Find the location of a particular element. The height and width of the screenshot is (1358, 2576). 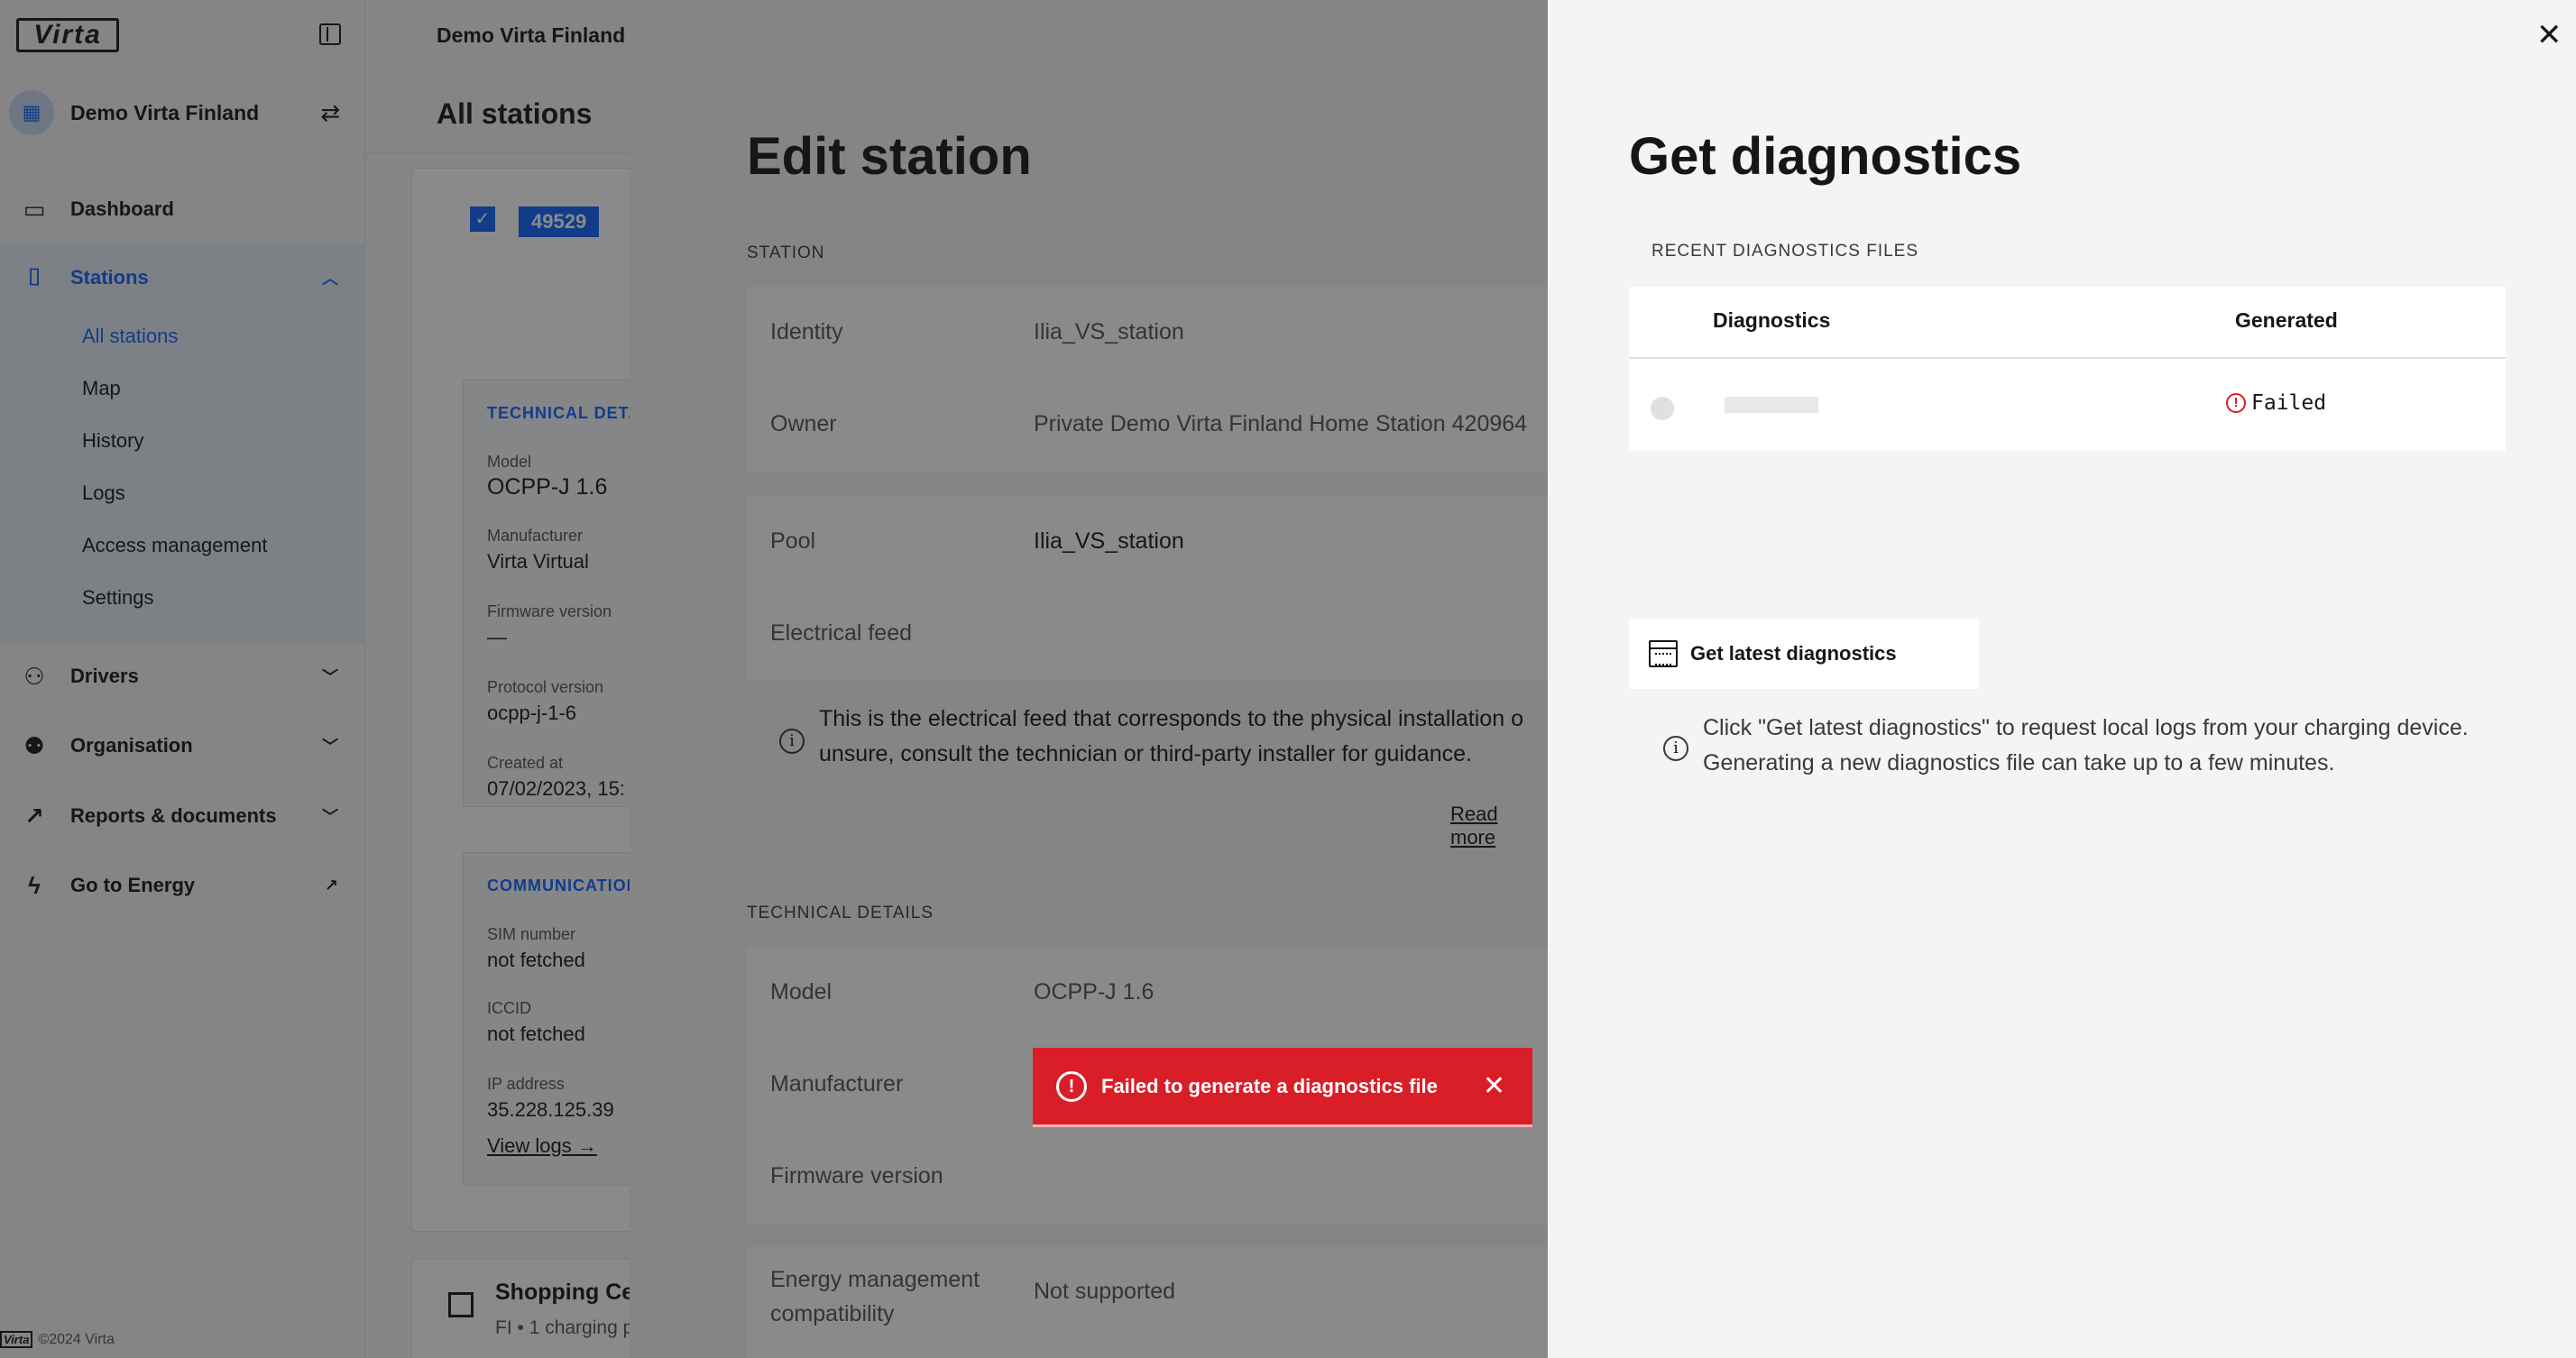

owner-label: Owner is located at coordinates (803, 423).